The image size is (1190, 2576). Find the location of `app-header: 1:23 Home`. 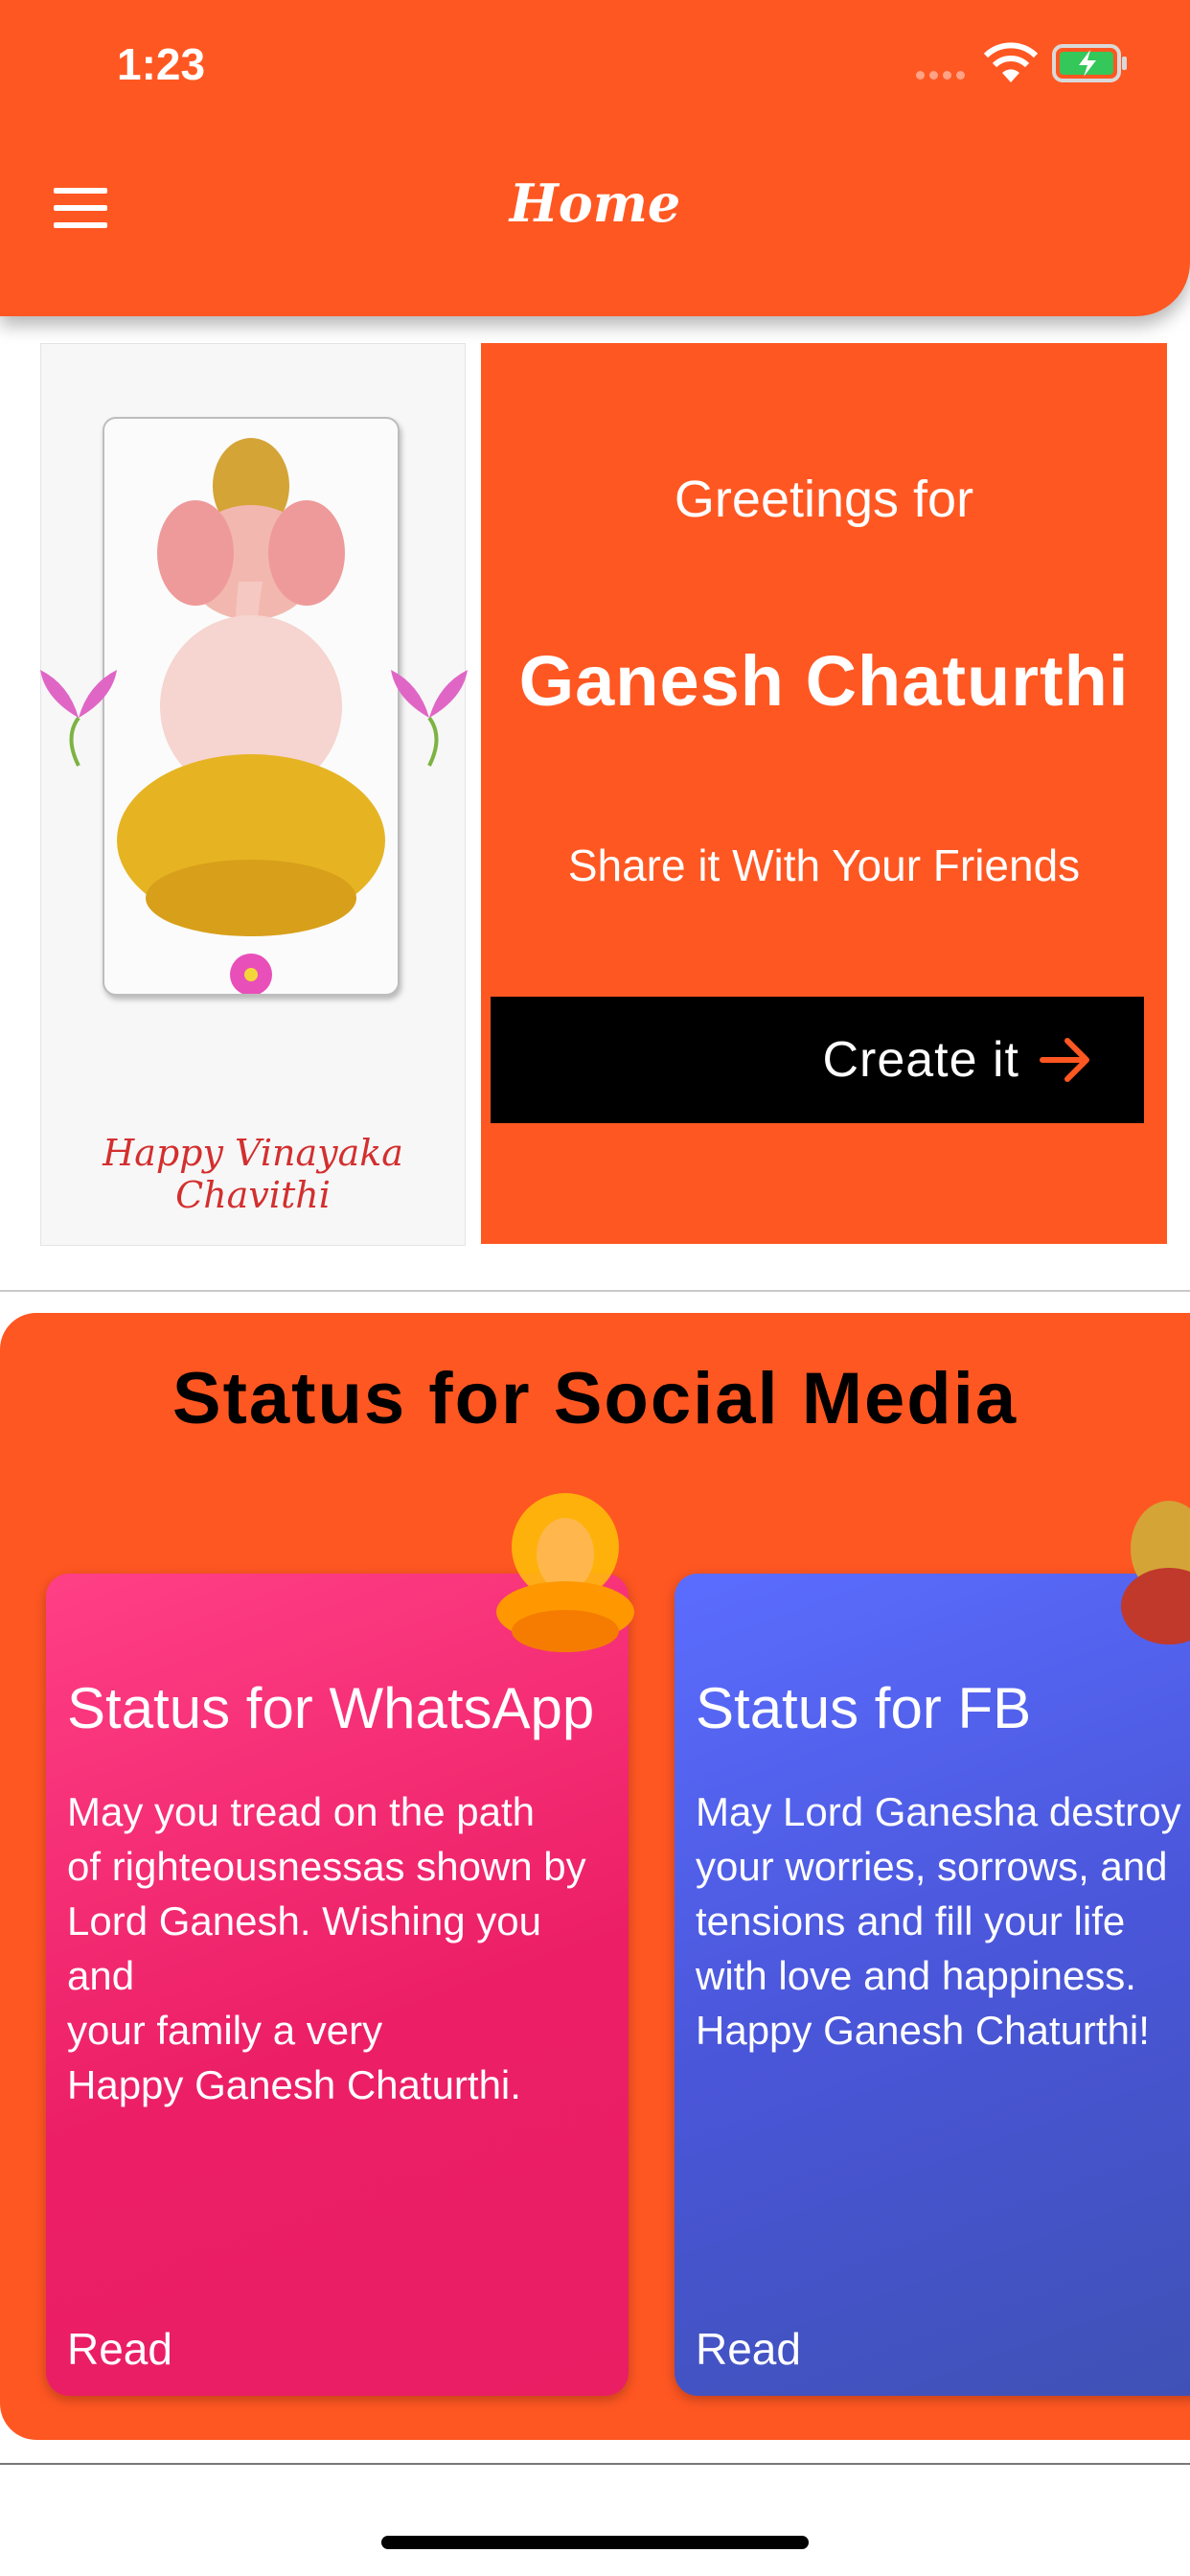

app-header: 1:23 Home is located at coordinates (595, 158).